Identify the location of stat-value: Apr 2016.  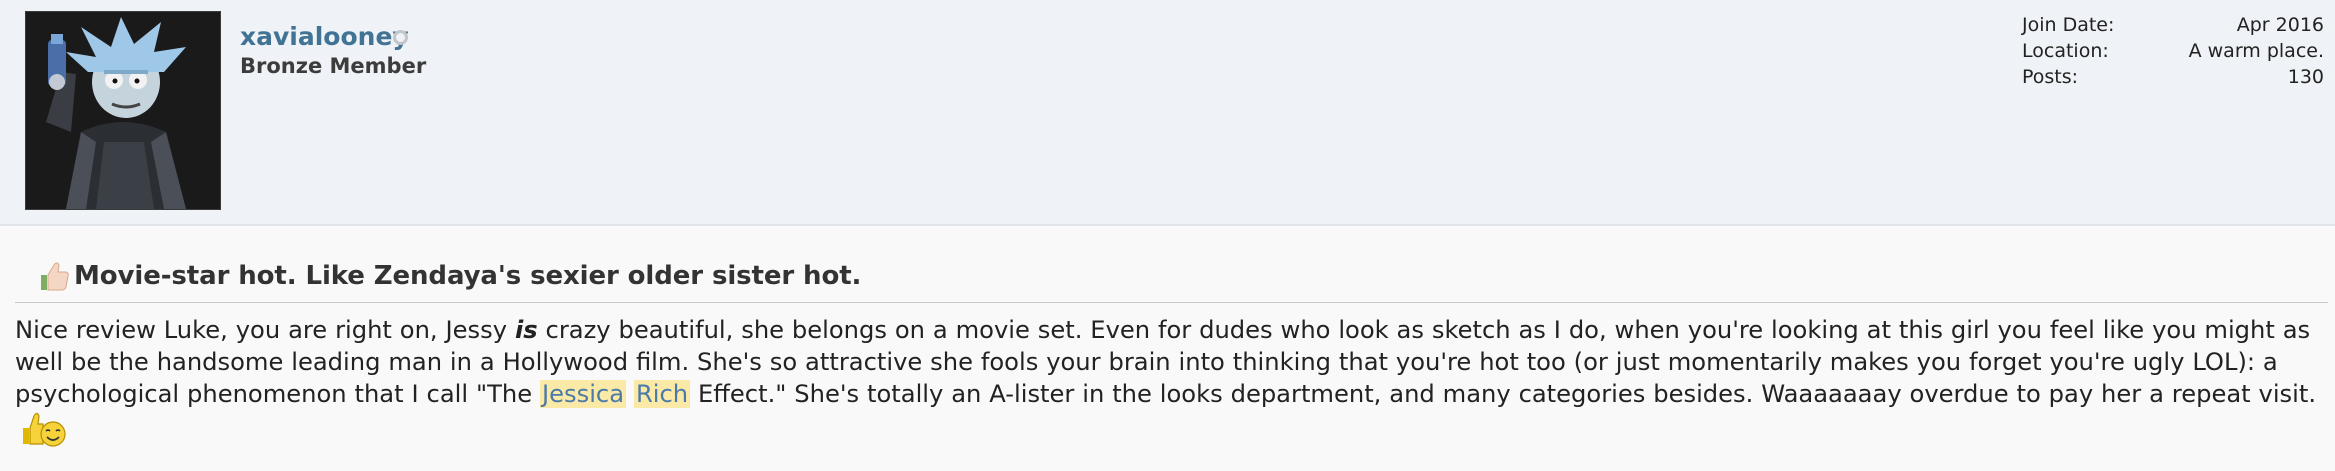
(2280, 25).